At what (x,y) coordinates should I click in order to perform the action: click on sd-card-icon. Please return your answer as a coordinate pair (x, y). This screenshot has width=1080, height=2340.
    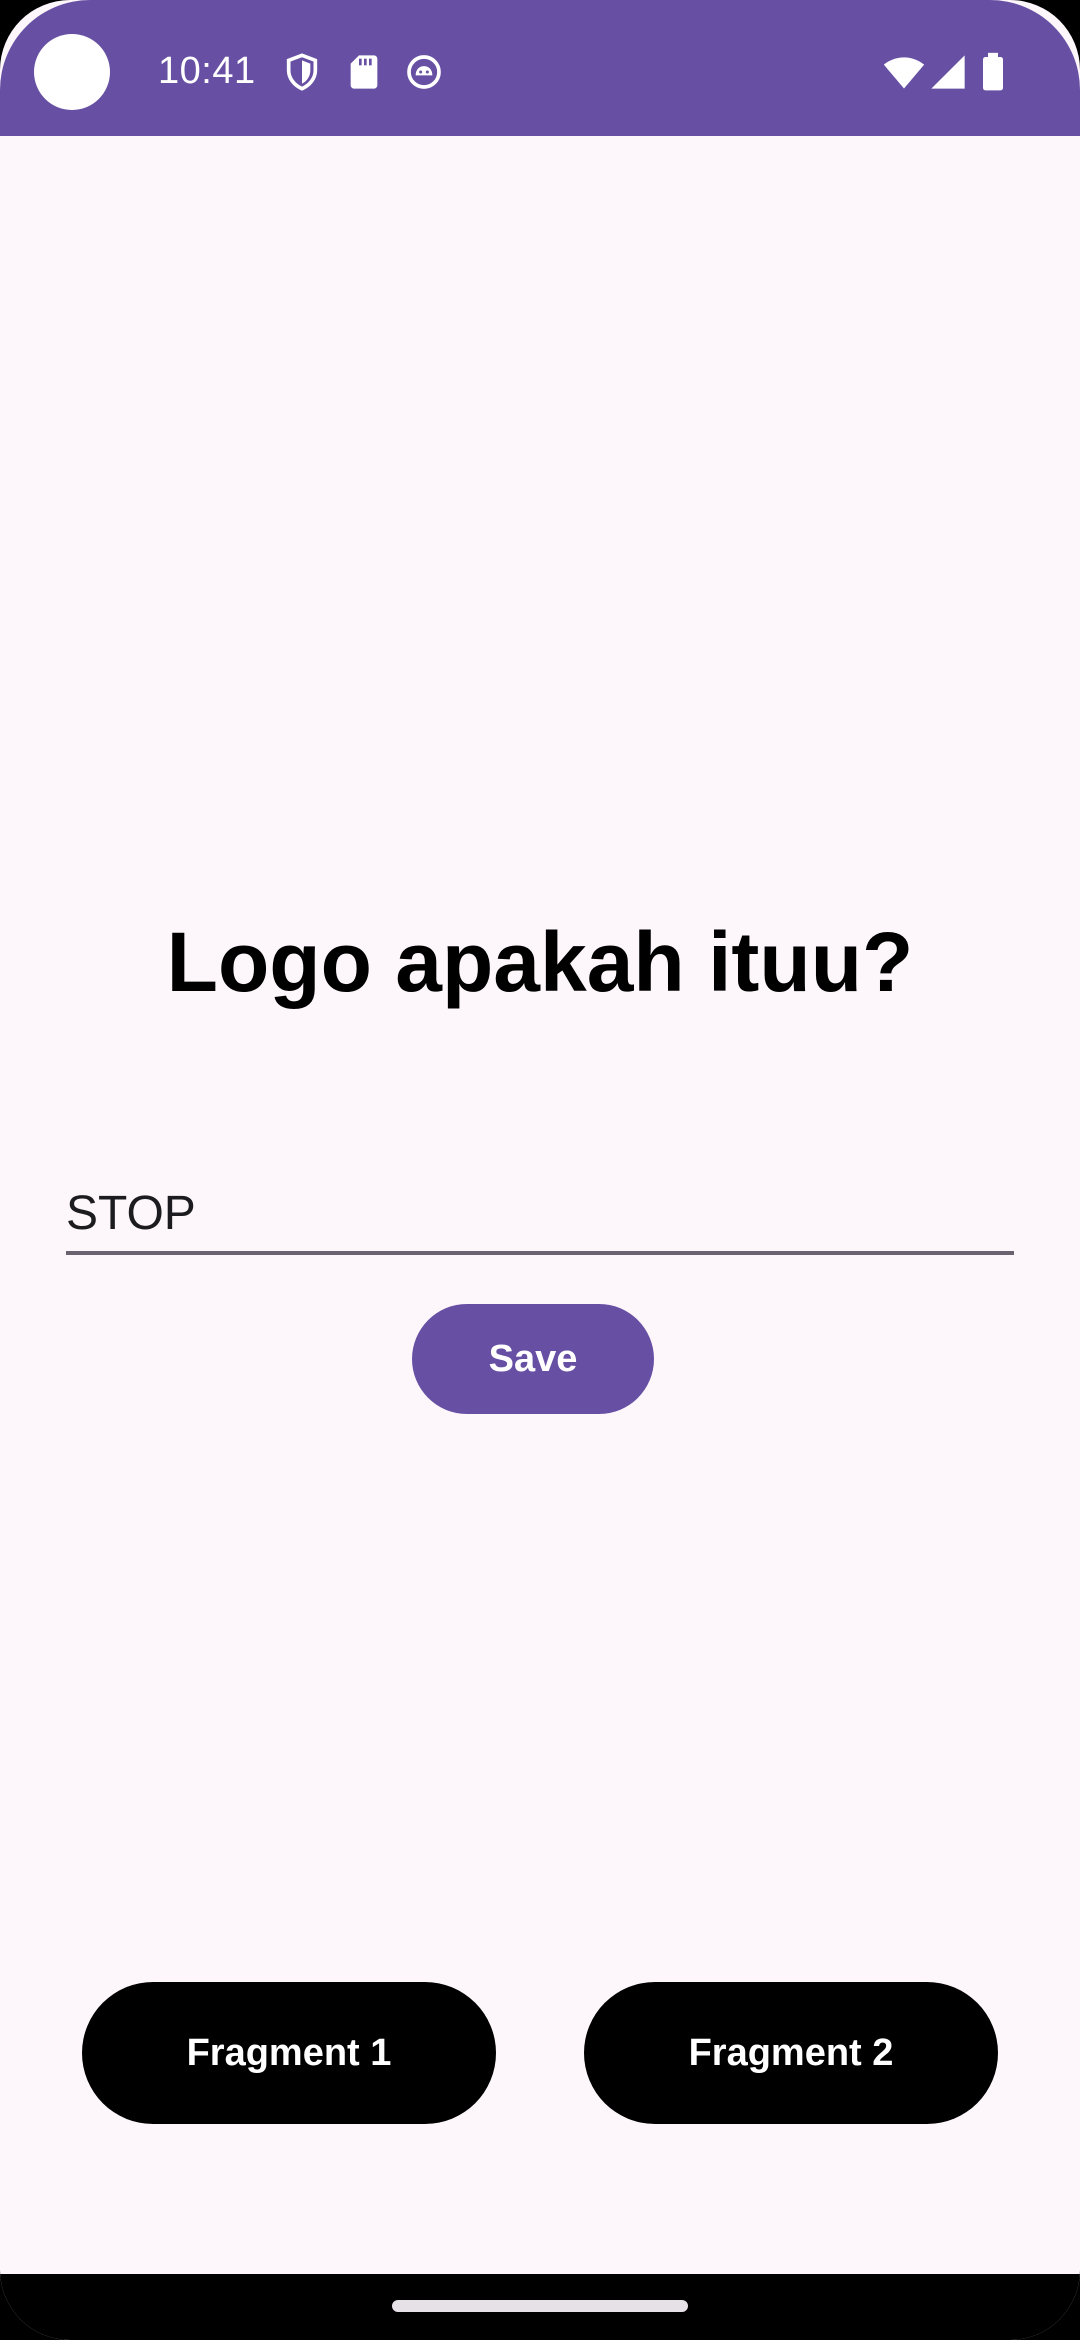
    Looking at the image, I should click on (364, 72).